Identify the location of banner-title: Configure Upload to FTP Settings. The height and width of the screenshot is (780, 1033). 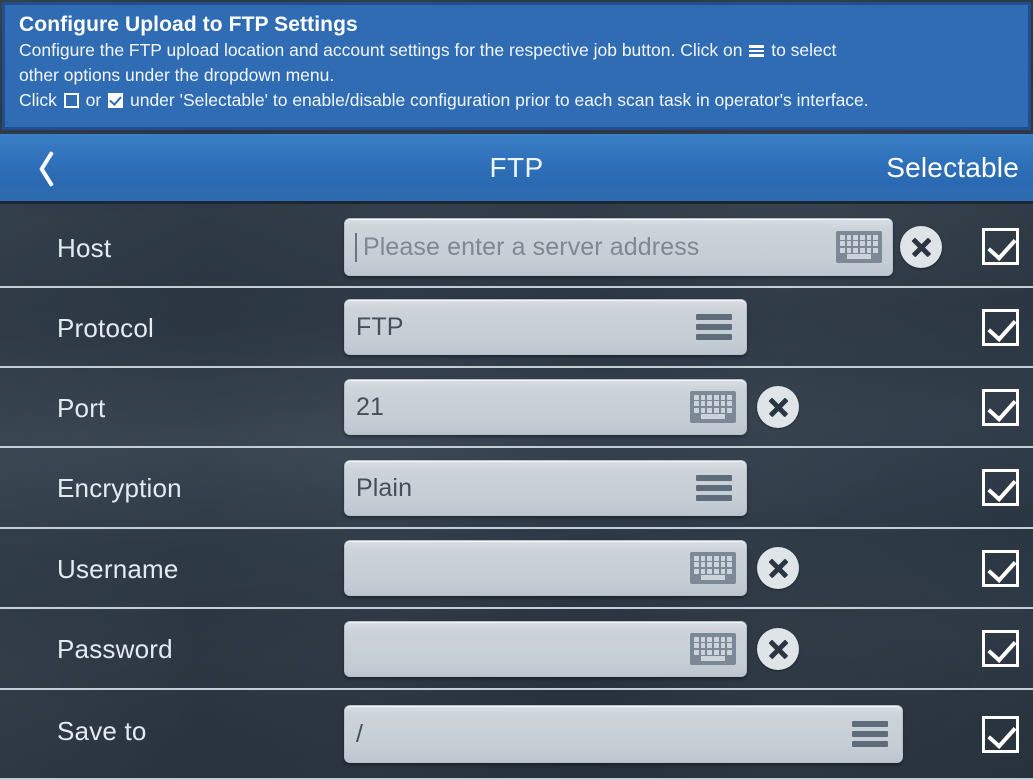
(188, 24).